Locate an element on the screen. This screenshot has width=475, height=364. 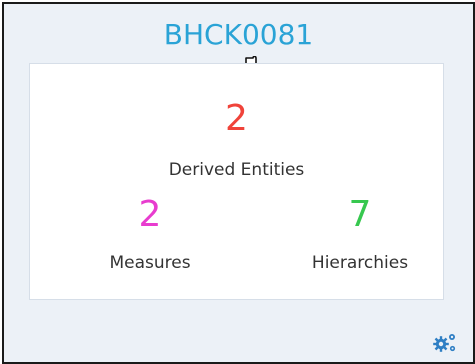
hierarchies-count: 7 is located at coordinates (360, 215).